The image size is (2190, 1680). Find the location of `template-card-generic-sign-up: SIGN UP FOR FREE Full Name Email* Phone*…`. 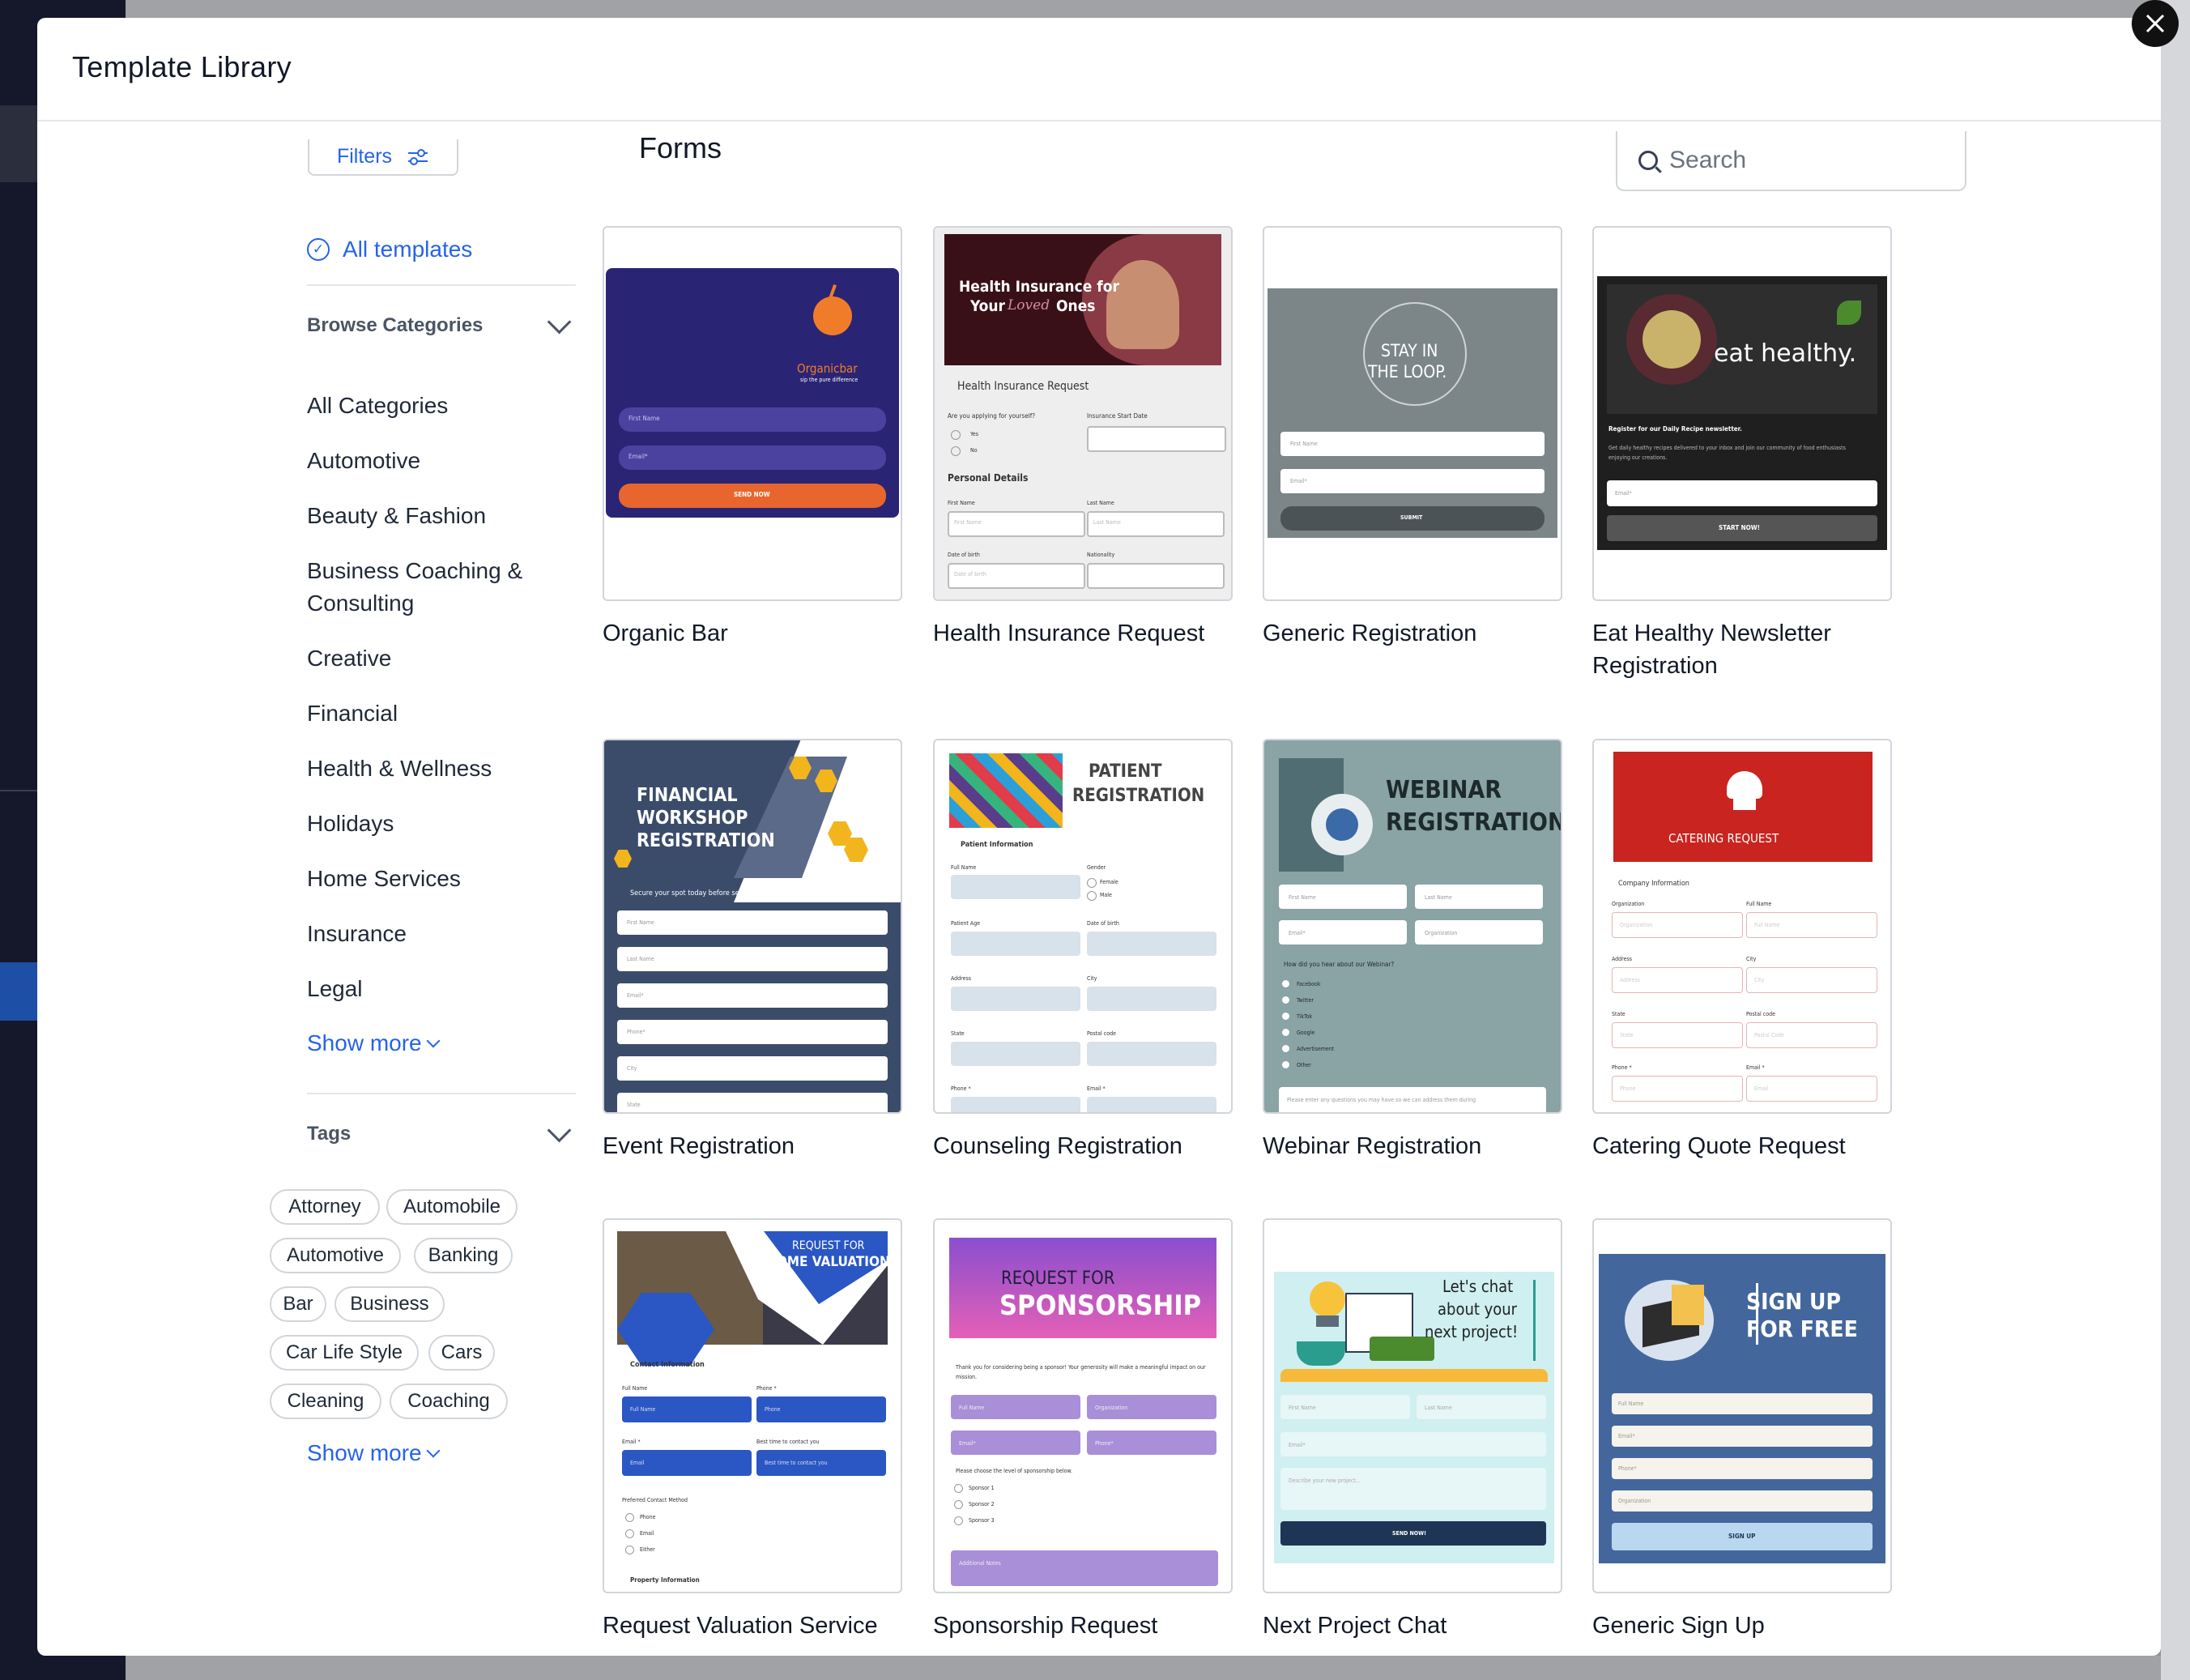

template-card-generic-sign-up: SIGN UP FOR FREE Full Name Email* Phone*… is located at coordinates (1742, 1405).